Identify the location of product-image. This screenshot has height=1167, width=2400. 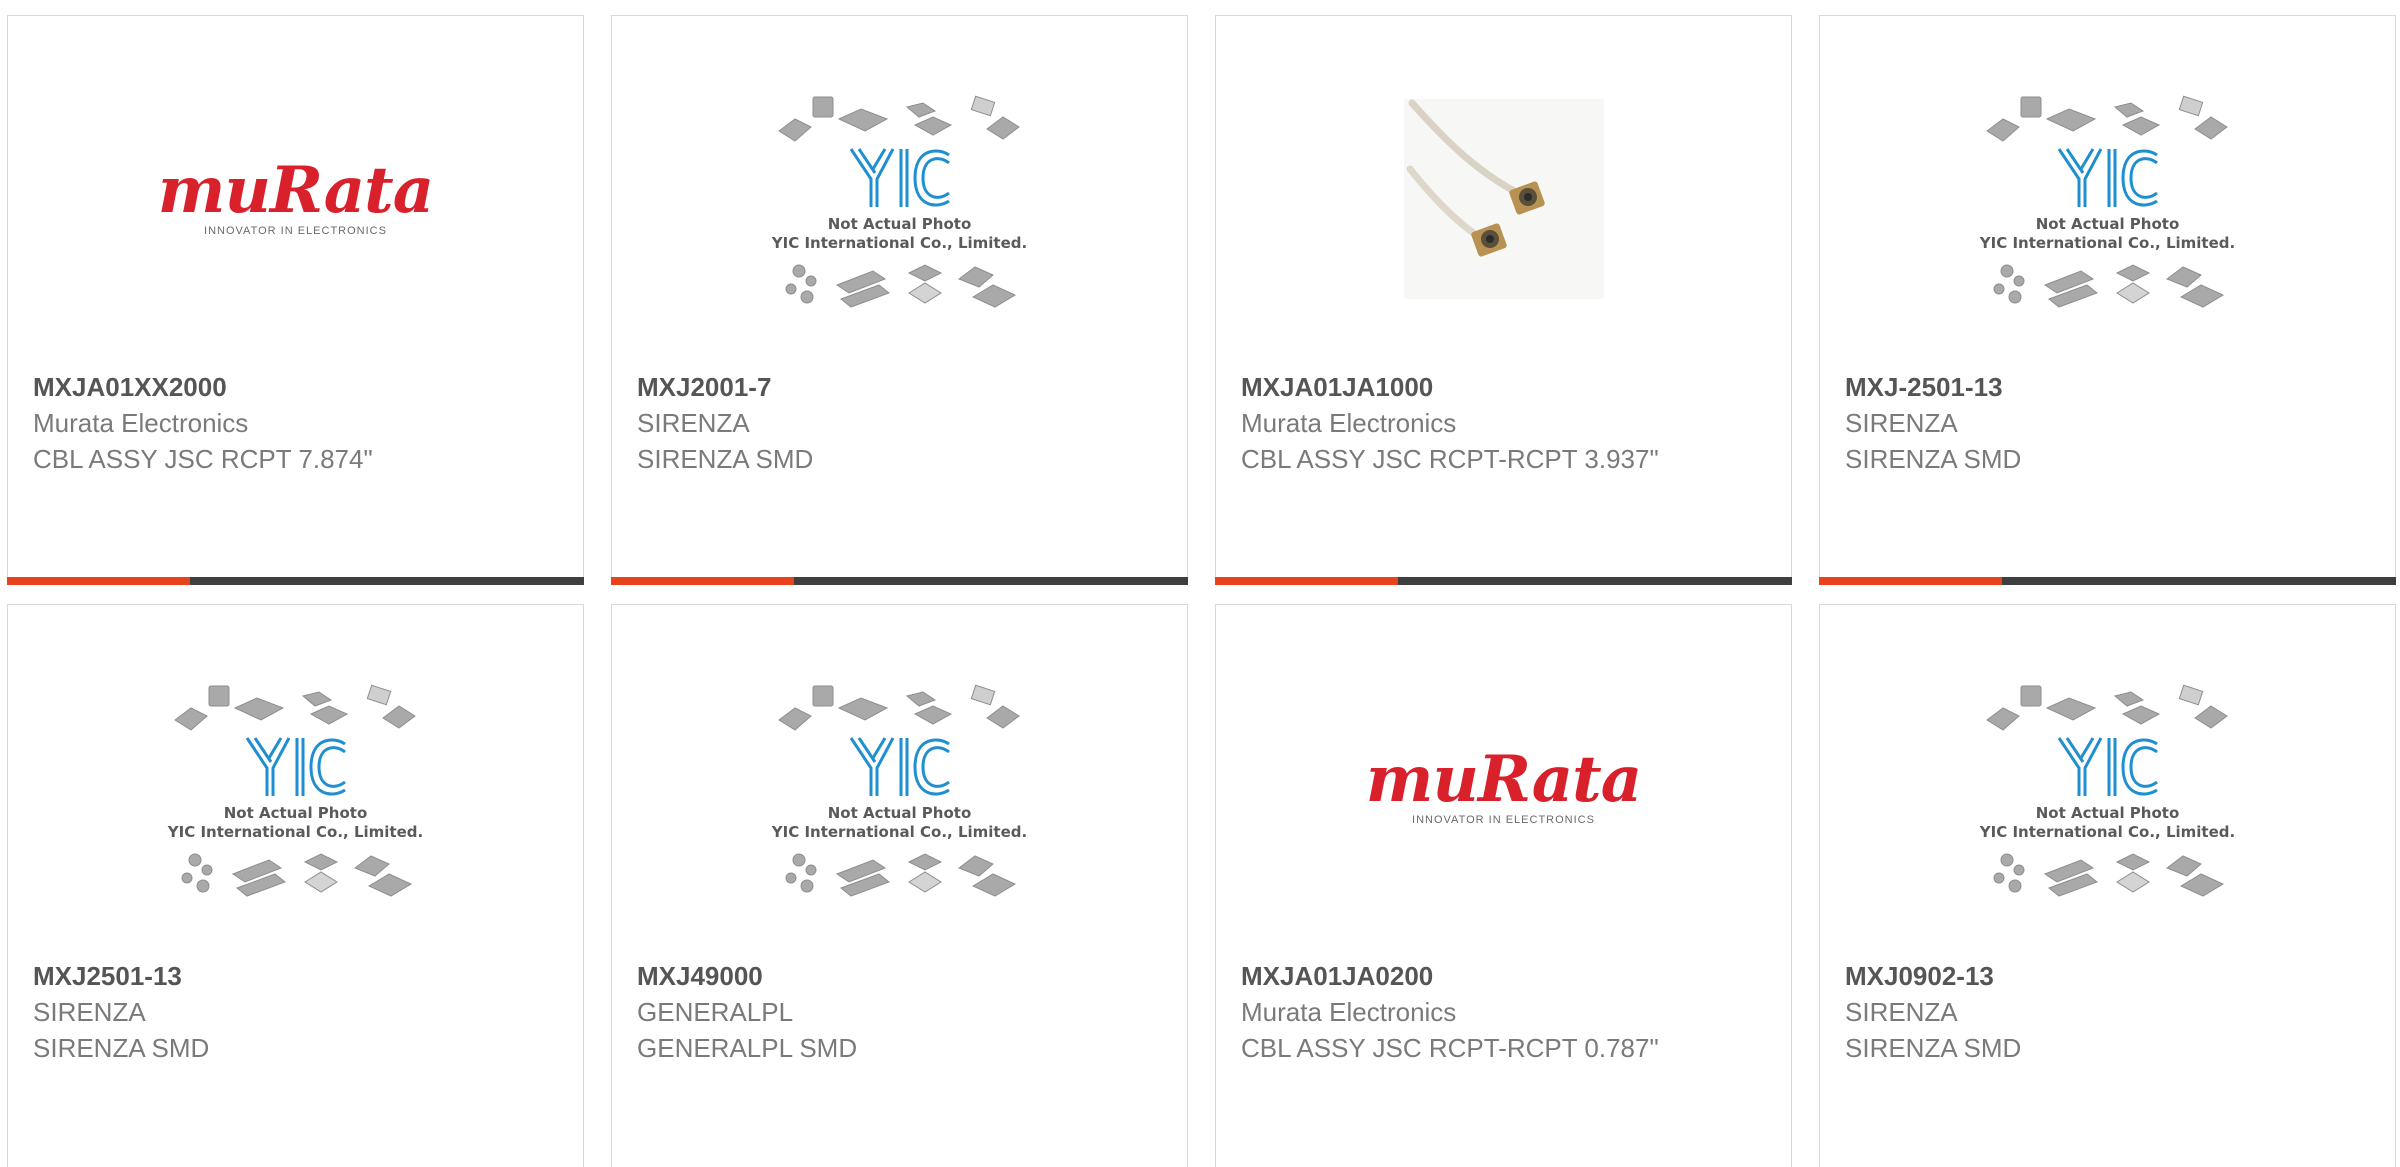
(1503, 198).